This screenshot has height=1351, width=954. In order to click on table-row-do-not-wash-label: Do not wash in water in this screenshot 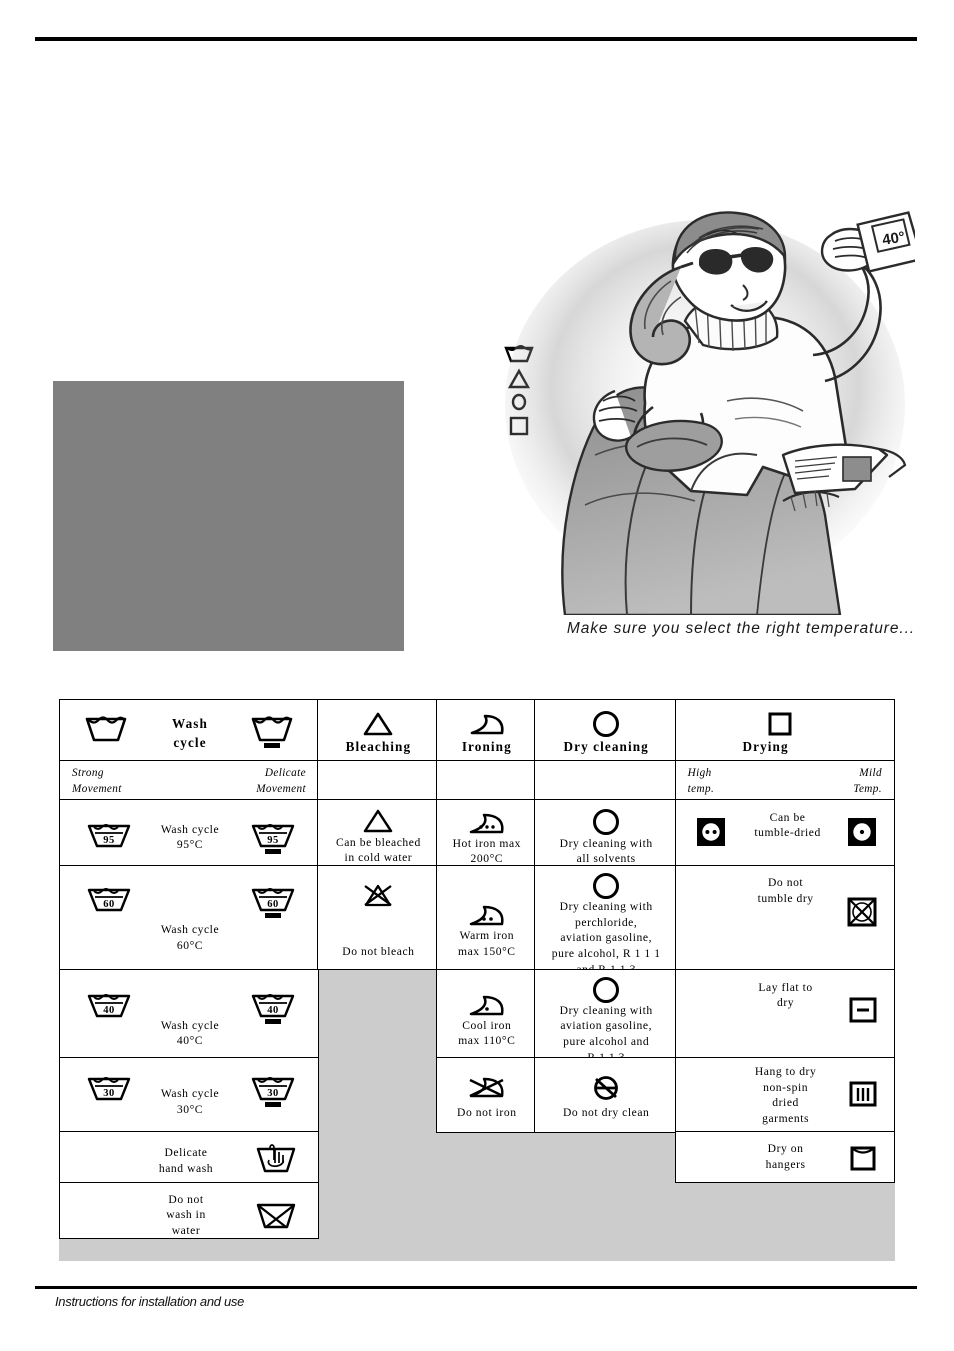, I will do `click(186, 1215)`.